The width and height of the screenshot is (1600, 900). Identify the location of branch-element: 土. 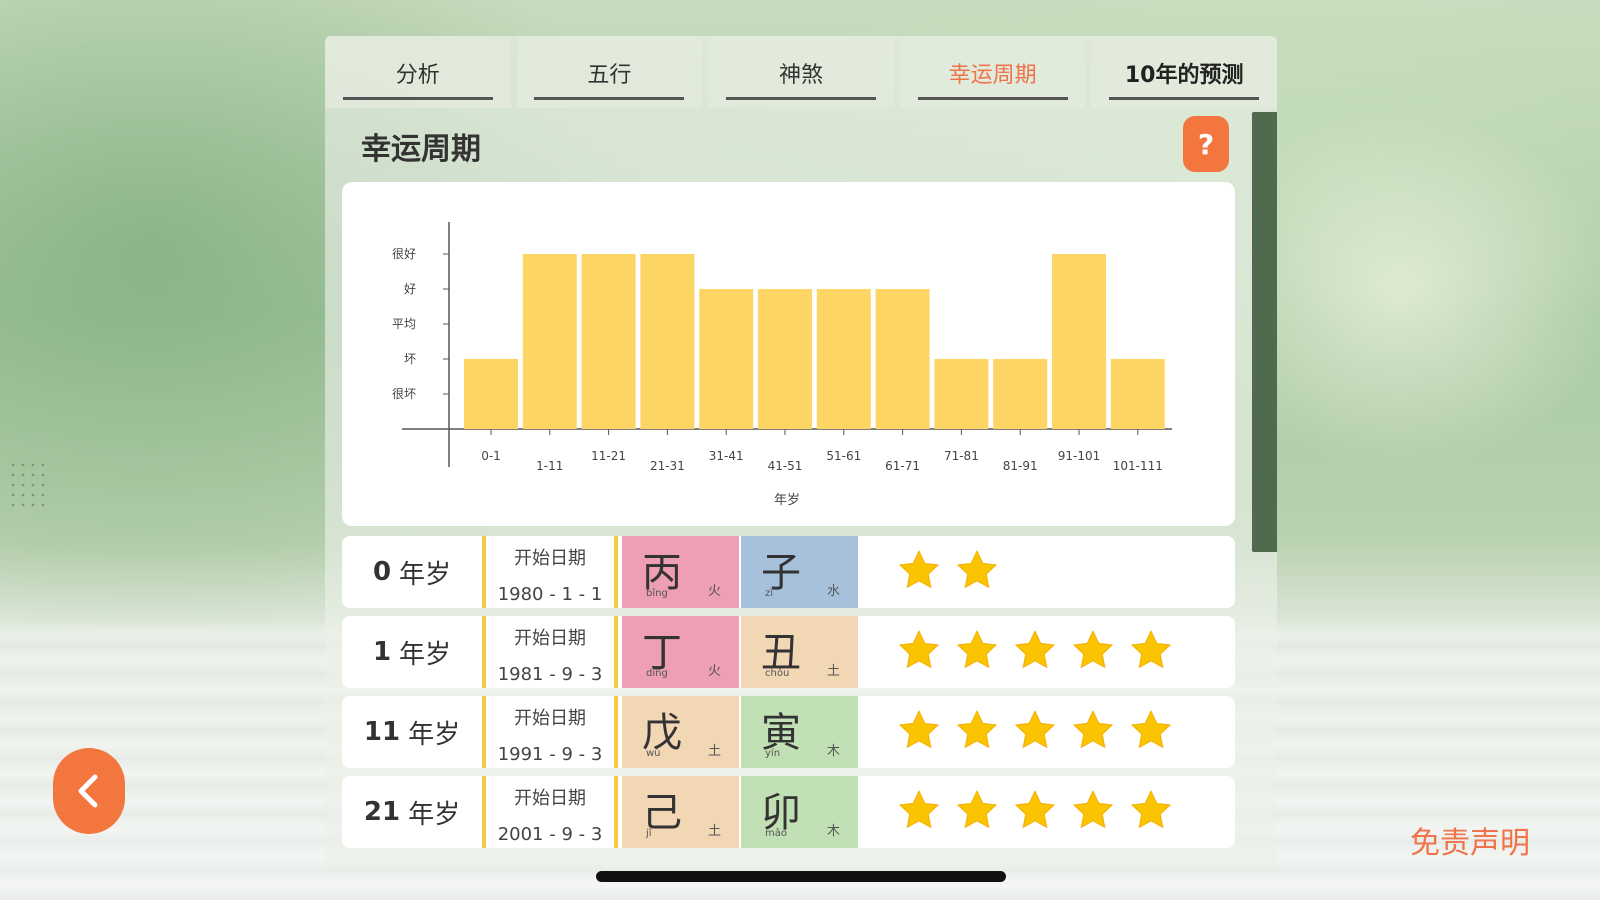
(833, 671).